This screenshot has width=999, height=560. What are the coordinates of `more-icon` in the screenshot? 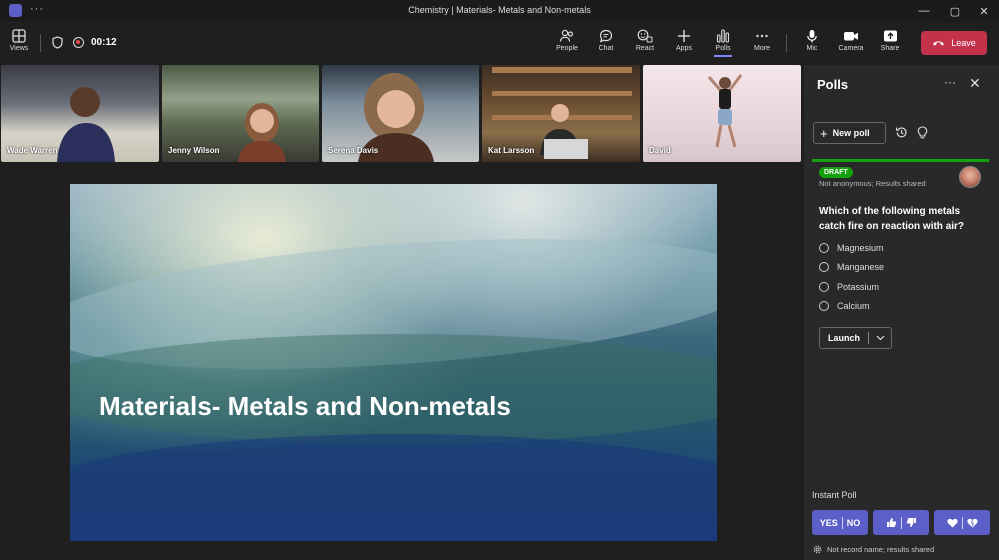 It's located at (762, 36).